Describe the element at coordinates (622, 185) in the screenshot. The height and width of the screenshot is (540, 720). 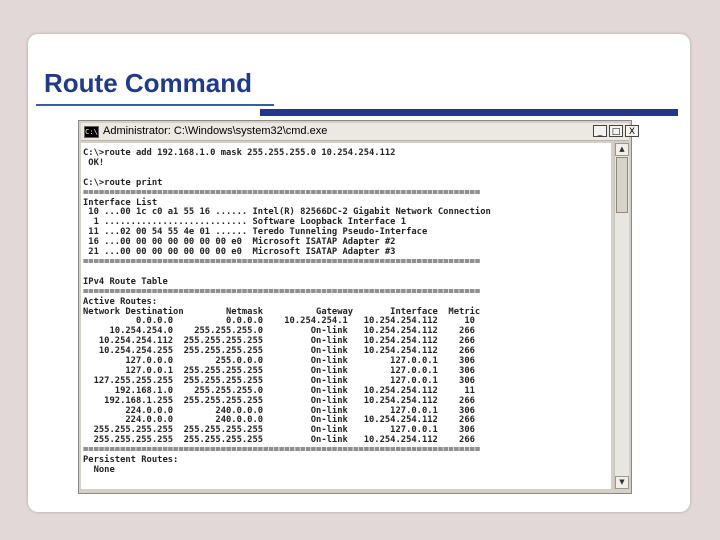
I see `scrollbar-thumb` at that location.